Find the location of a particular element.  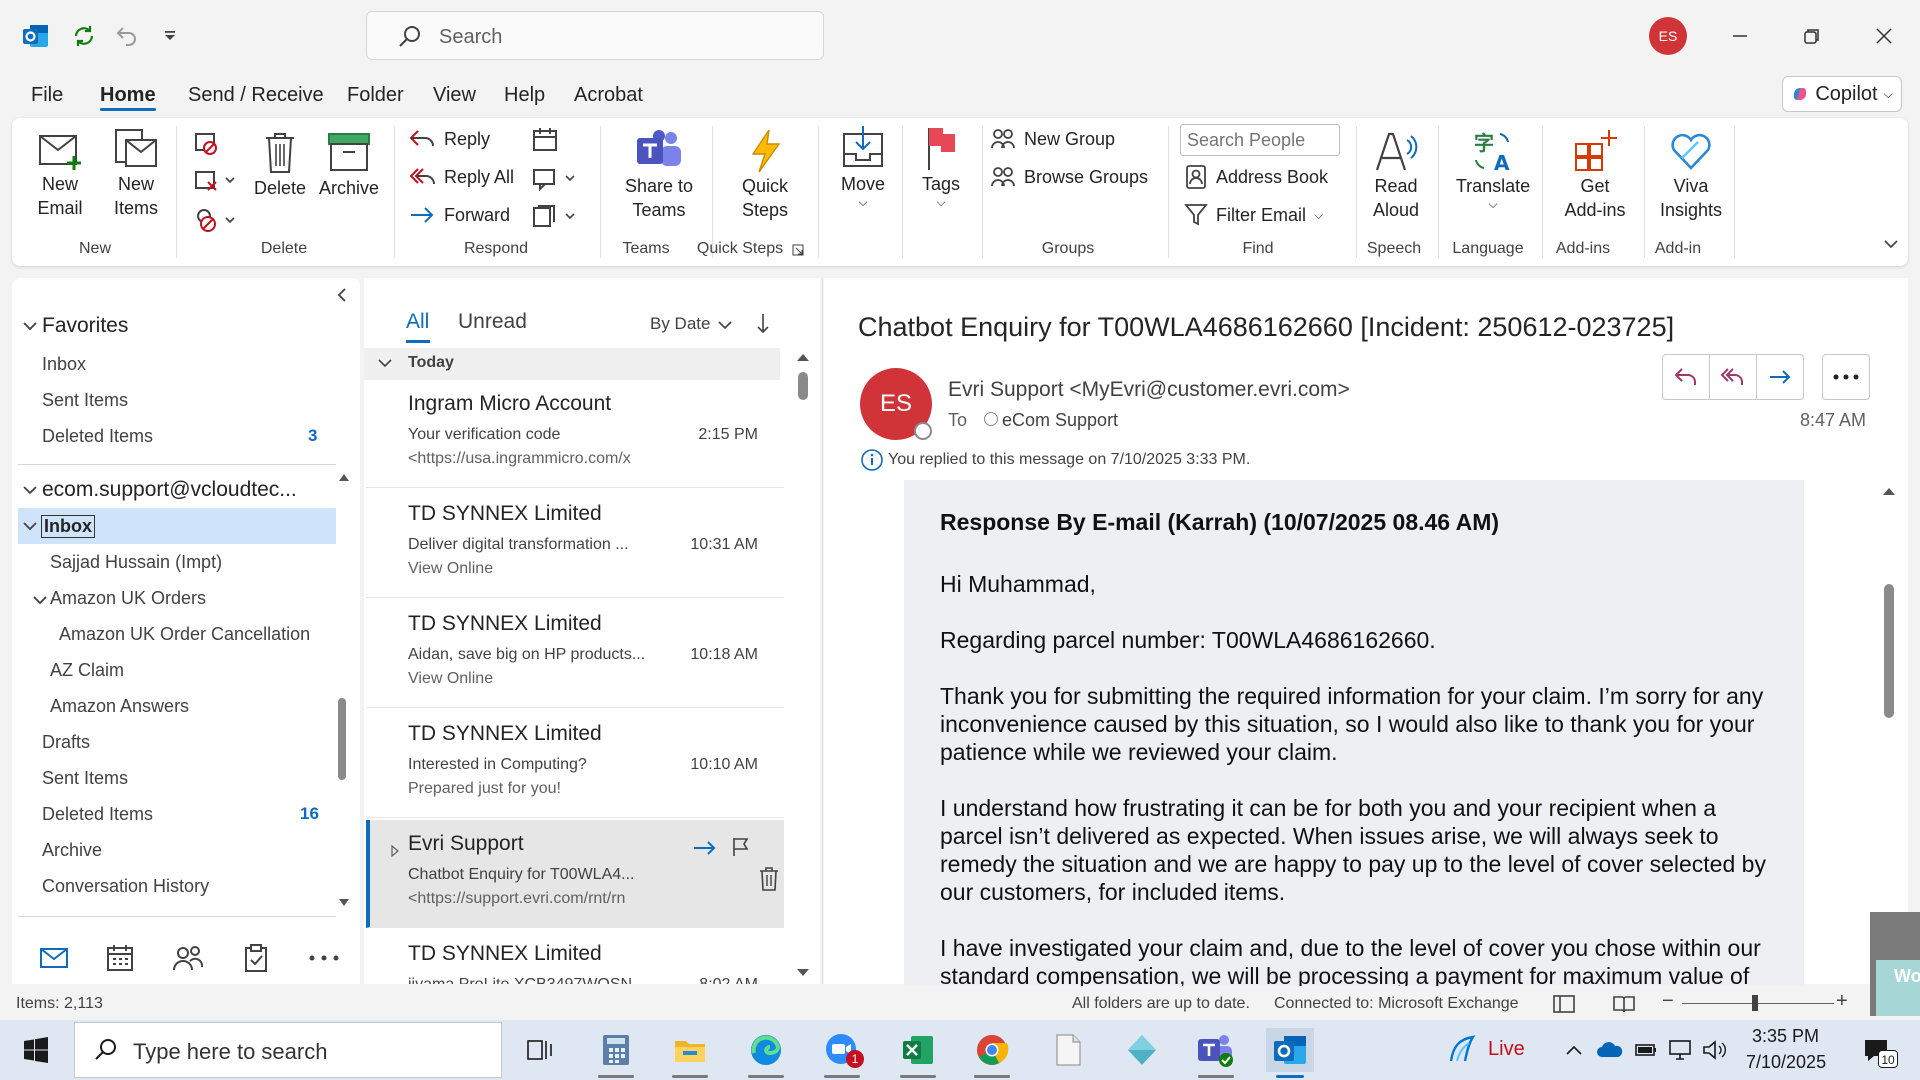

zoom-slider-track is located at coordinates (1758, 1003).